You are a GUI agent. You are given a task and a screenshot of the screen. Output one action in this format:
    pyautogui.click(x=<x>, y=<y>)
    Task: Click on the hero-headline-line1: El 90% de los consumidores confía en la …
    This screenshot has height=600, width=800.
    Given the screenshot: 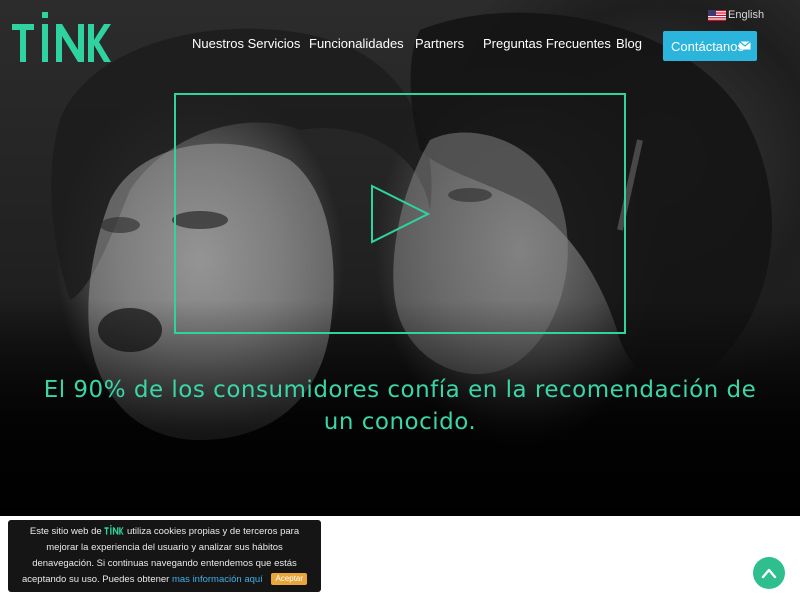 What is the action you would take?
    pyautogui.click(x=400, y=390)
    